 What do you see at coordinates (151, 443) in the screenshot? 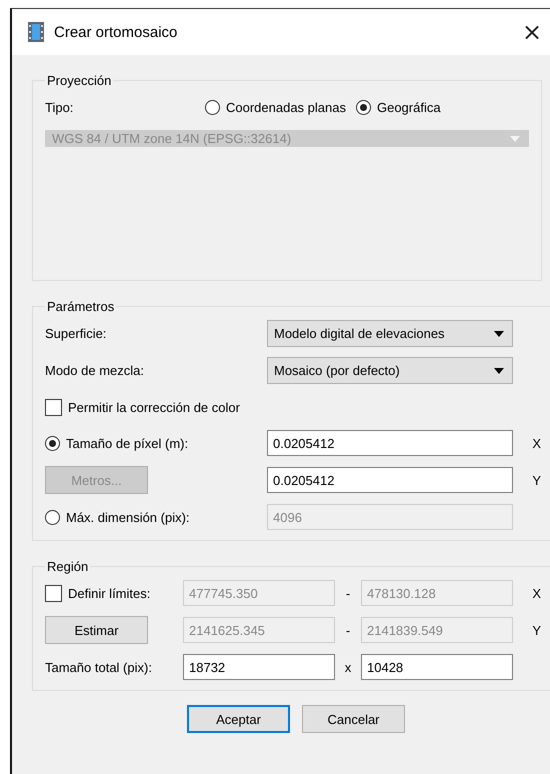
I see `radio-button: Tamaño de píxel (m):` at bounding box center [151, 443].